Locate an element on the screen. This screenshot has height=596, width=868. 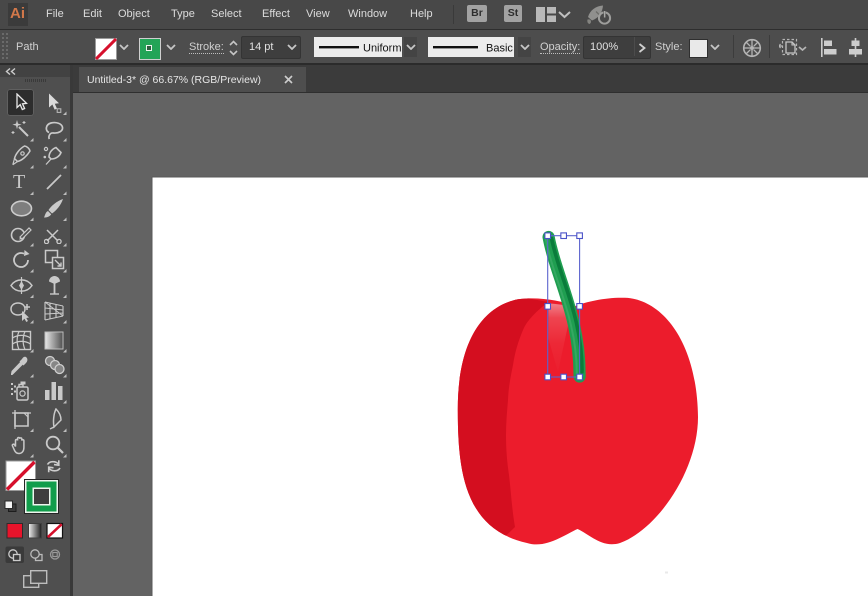
svg-text: Basic is located at coordinates (499, 49).